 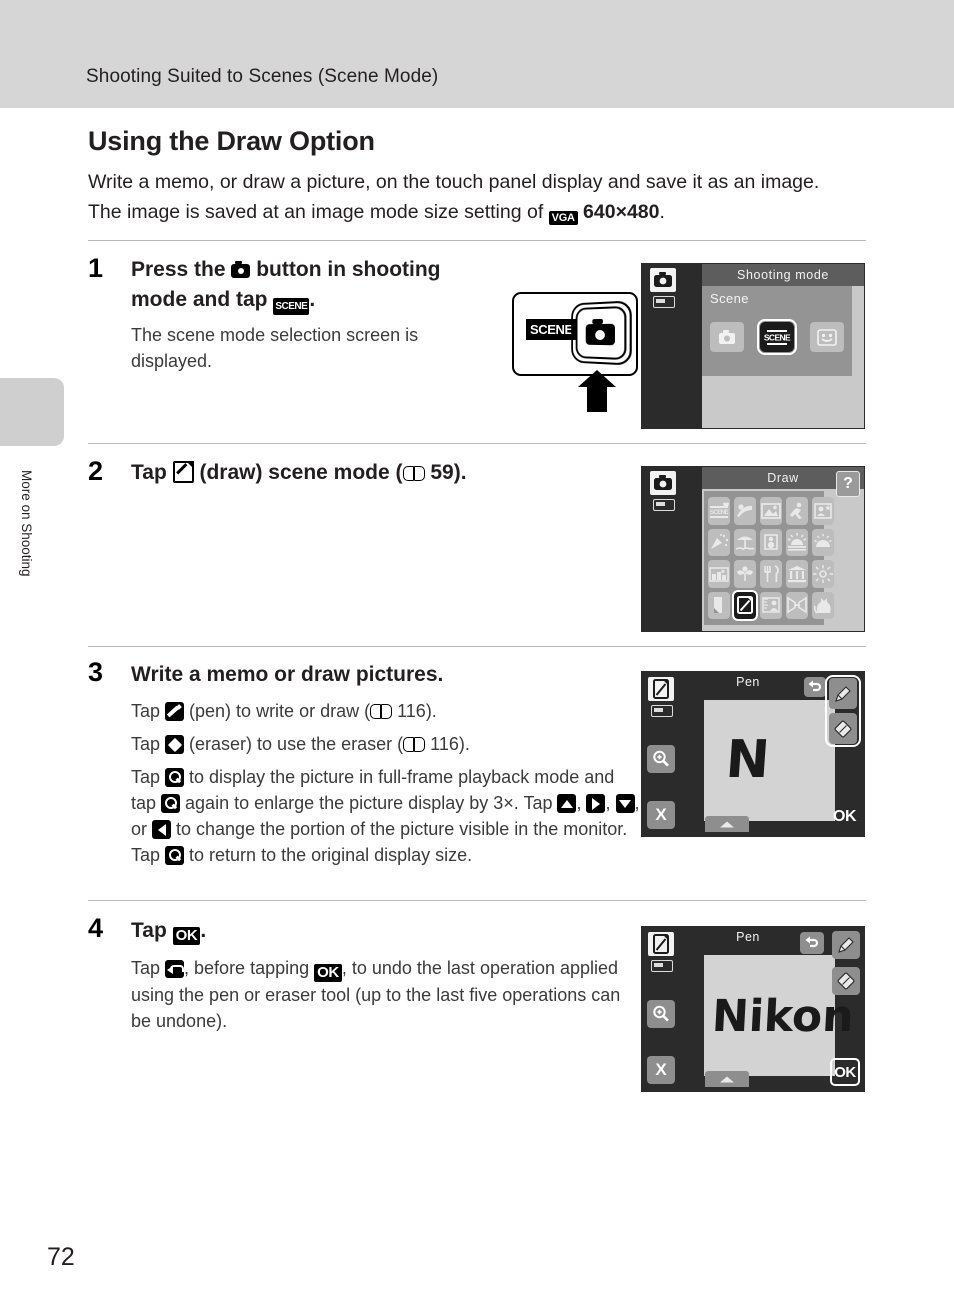 I want to click on step-3-line-1: Tap (pen) to write or draw ( 116)., so click(x=284, y=711).